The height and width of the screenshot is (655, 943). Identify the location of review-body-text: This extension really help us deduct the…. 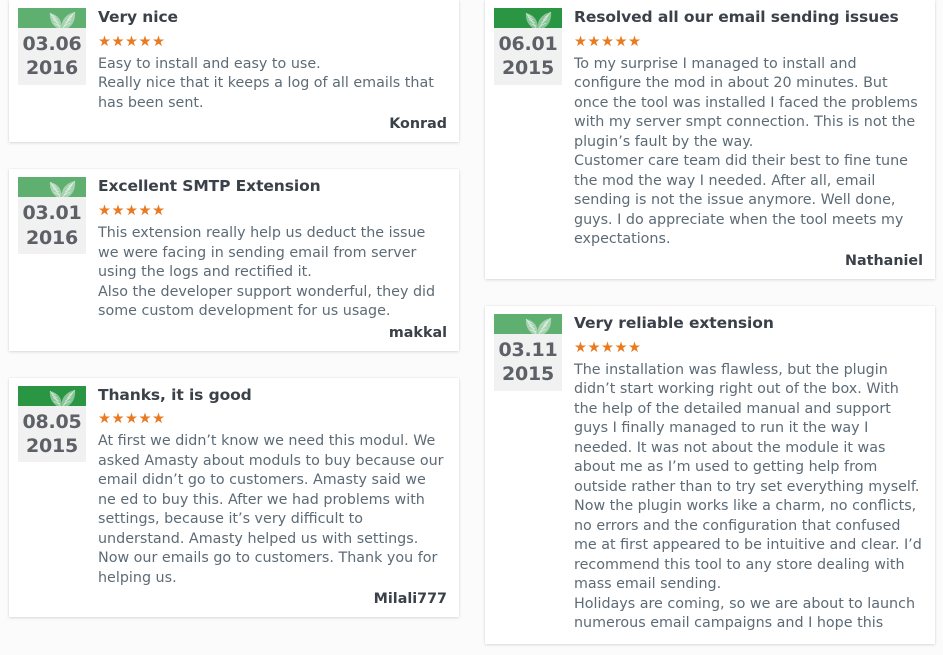
(267, 272).